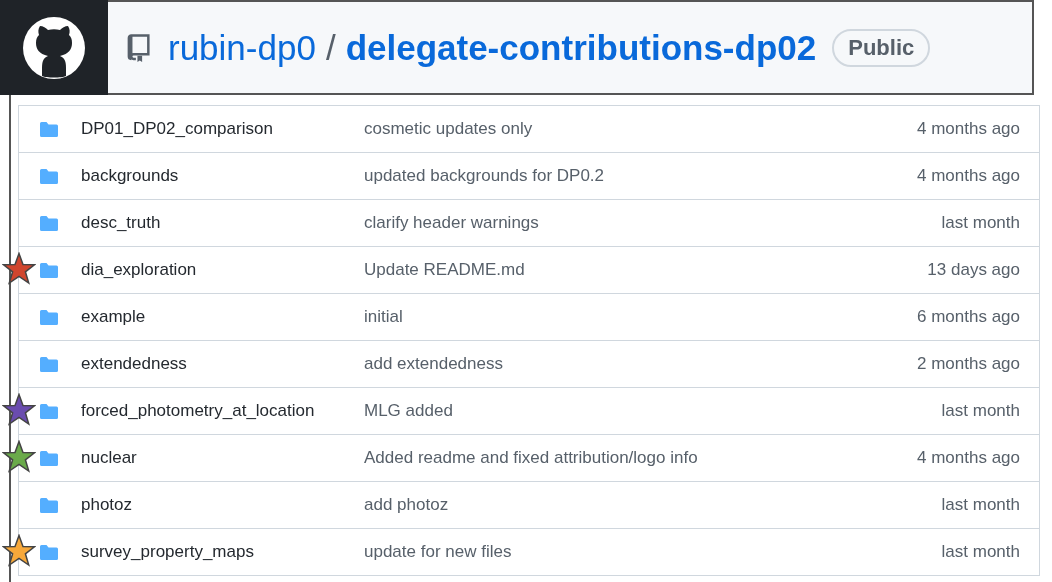 The image size is (1052, 582). Describe the element at coordinates (222, 364) in the screenshot. I see `folder-link: extendedness` at that location.